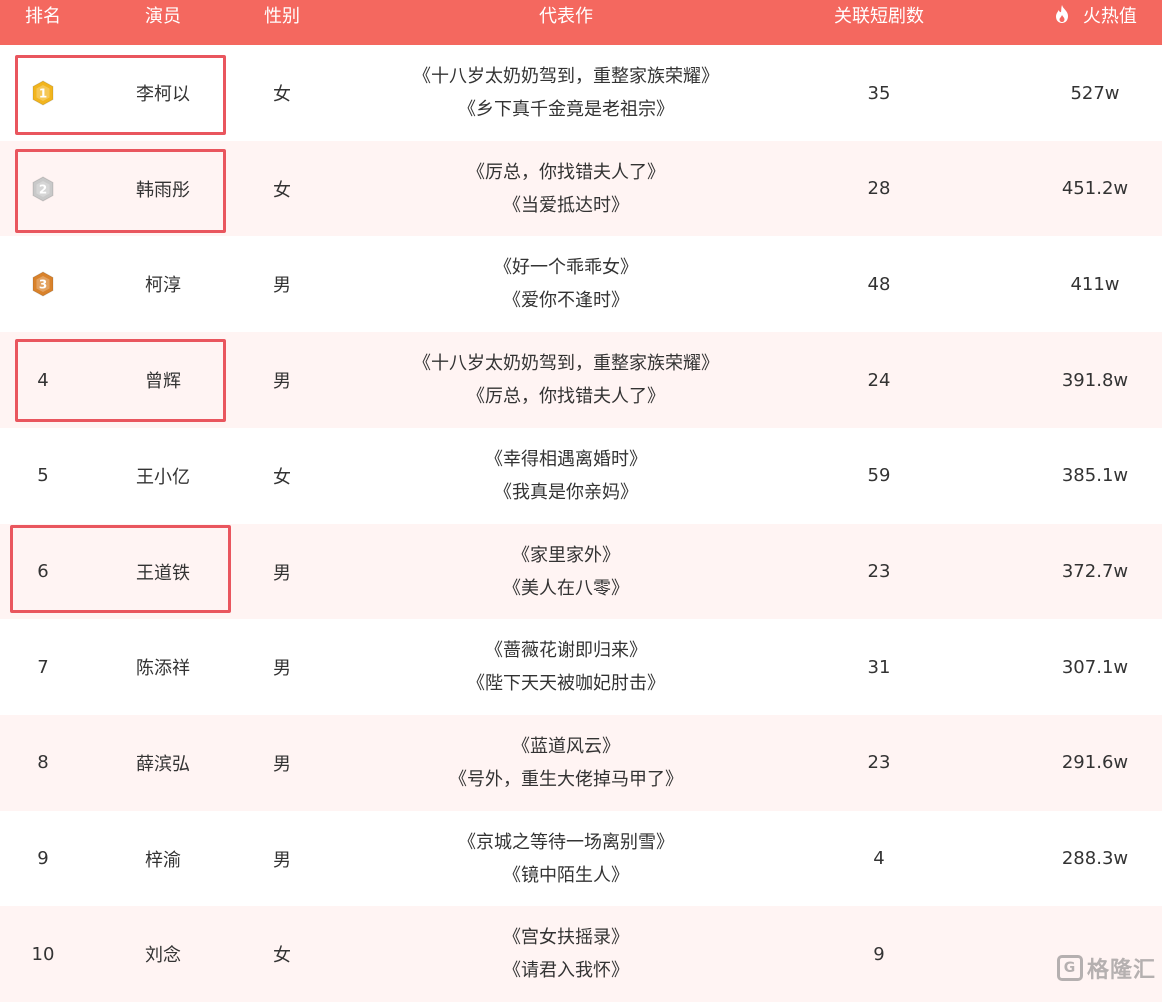  I want to click on drama-count: 24, so click(879, 380).